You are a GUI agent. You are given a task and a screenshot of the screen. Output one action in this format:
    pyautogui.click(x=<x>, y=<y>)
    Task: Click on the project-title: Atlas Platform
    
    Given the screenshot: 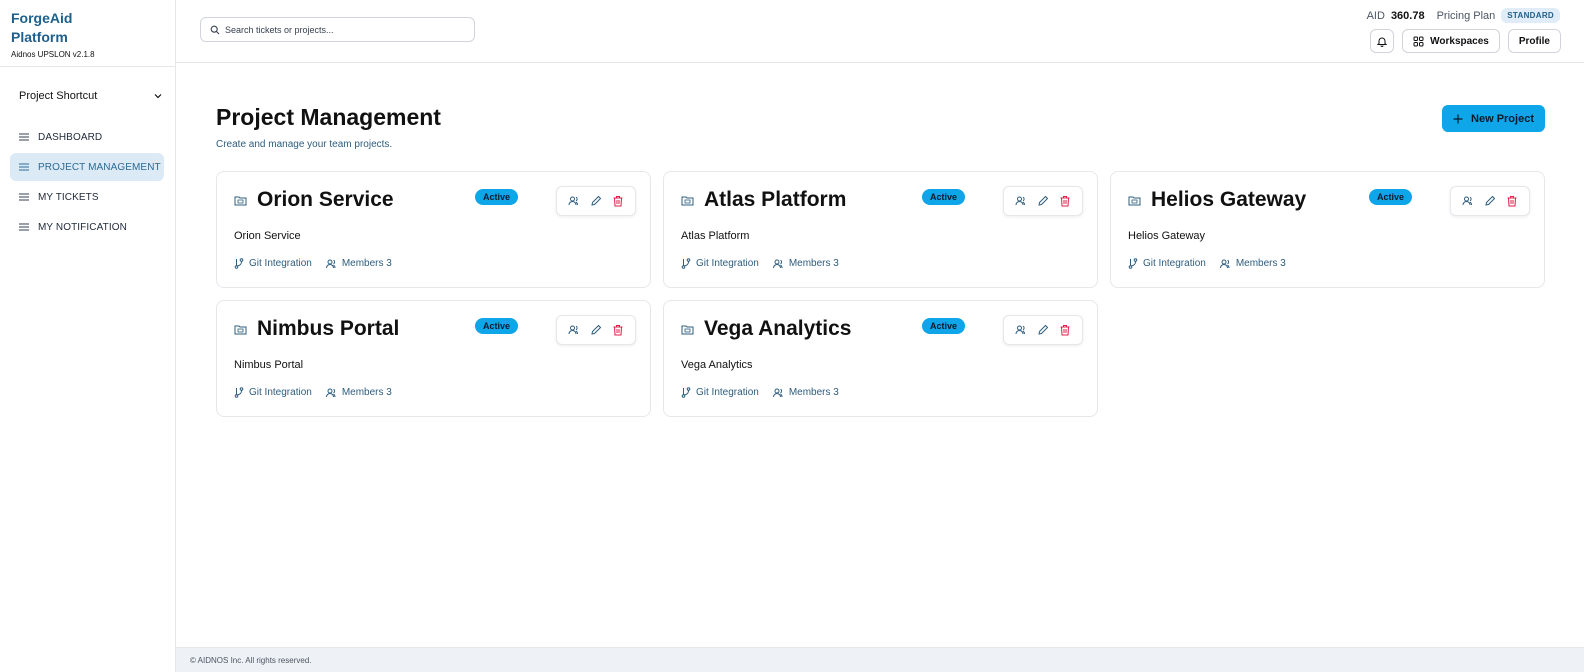 What is the action you would take?
    pyautogui.click(x=775, y=200)
    